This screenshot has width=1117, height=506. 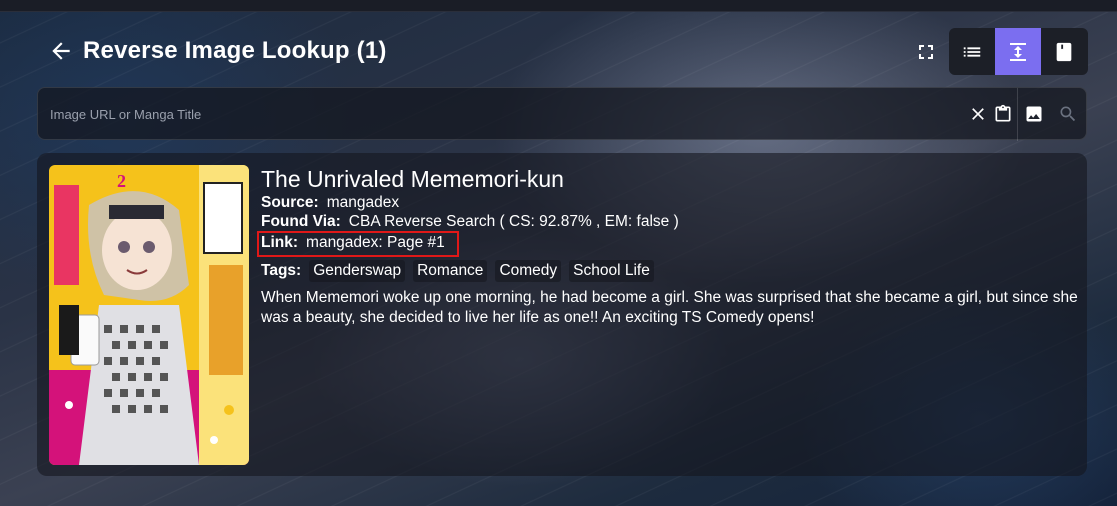 What do you see at coordinates (235, 50) in the screenshot?
I see `page-title: Reverse Image Lookup (1)` at bounding box center [235, 50].